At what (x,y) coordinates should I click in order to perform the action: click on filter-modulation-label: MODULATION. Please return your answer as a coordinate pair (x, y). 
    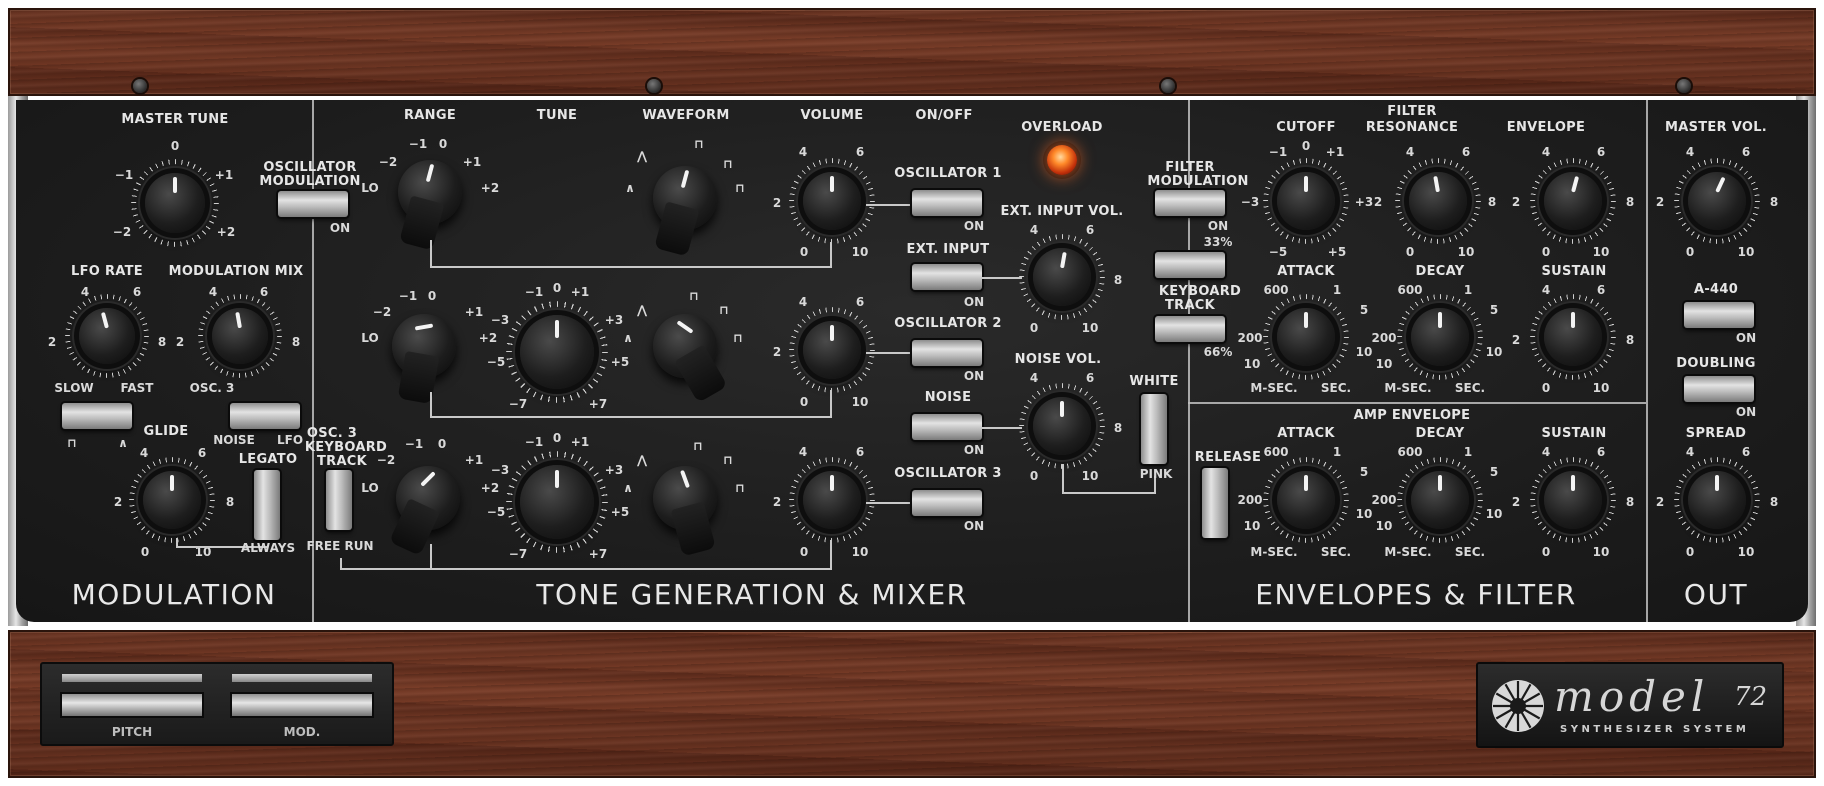
    Looking at the image, I should click on (1198, 181).